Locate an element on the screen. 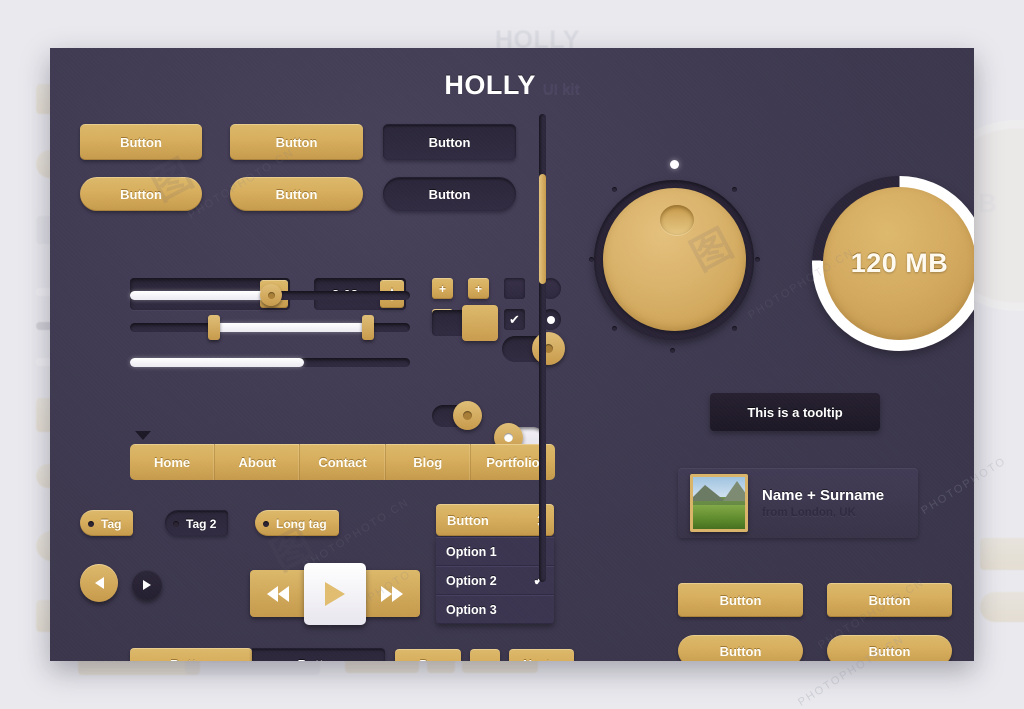 This screenshot has width=1024, height=709. forward-button is located at coordinates (392, 593).